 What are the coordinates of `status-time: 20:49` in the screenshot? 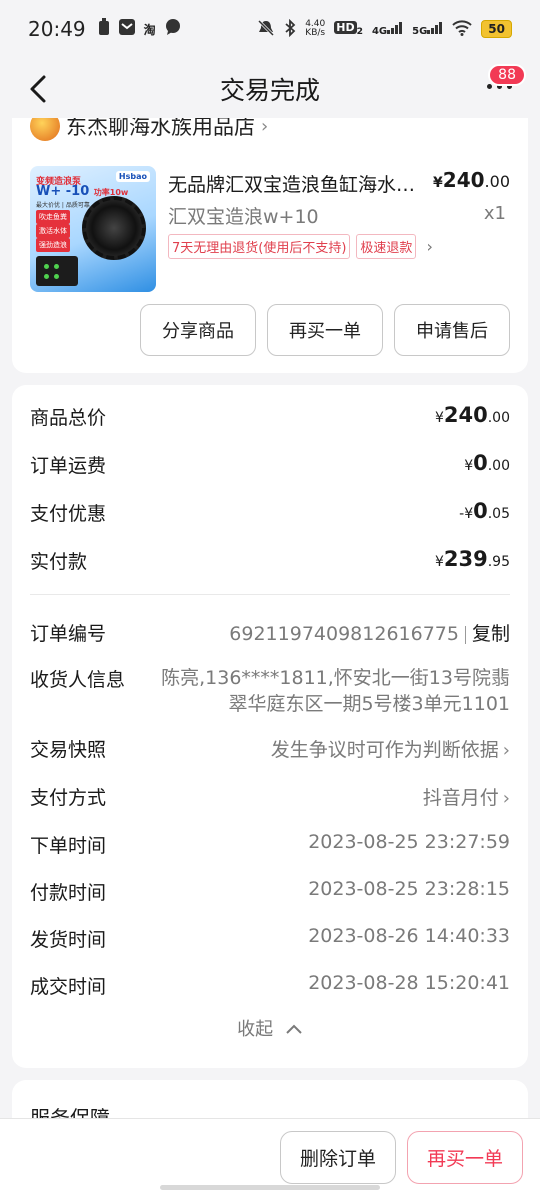 It's located at (57, 29).